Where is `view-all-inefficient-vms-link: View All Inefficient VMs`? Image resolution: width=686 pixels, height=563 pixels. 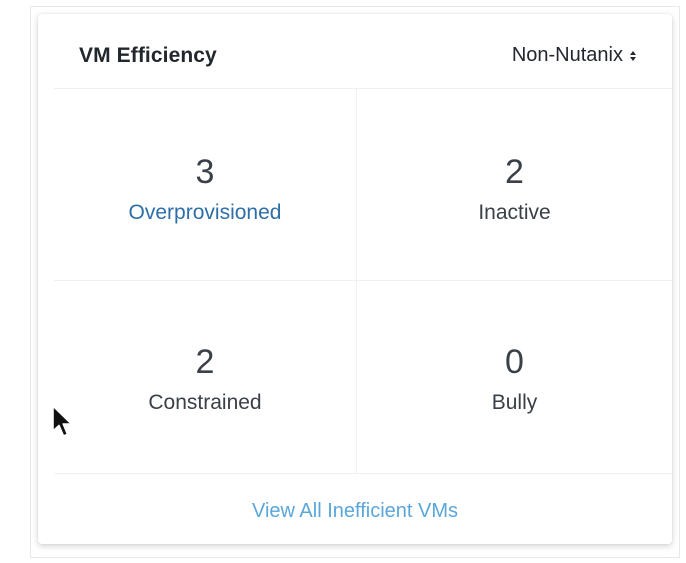 view-all-inefficient-vms-link: View All Inefficient VMs is located at coordinates (355, 511).